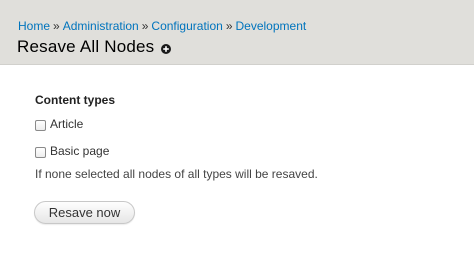 The height and width of the screenshot is (261, 474). I want to click on basic-page-checkbox, so click(40, 152).